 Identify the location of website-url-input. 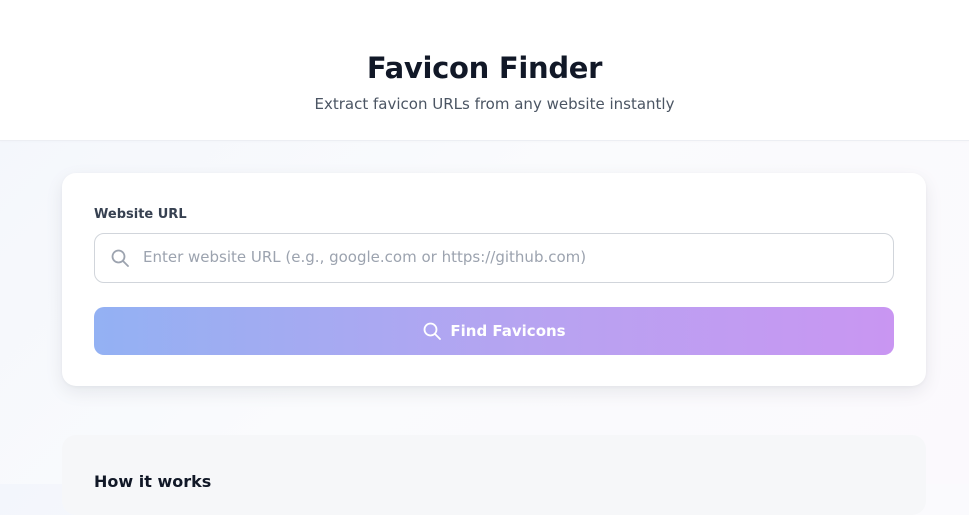
(513, 257).